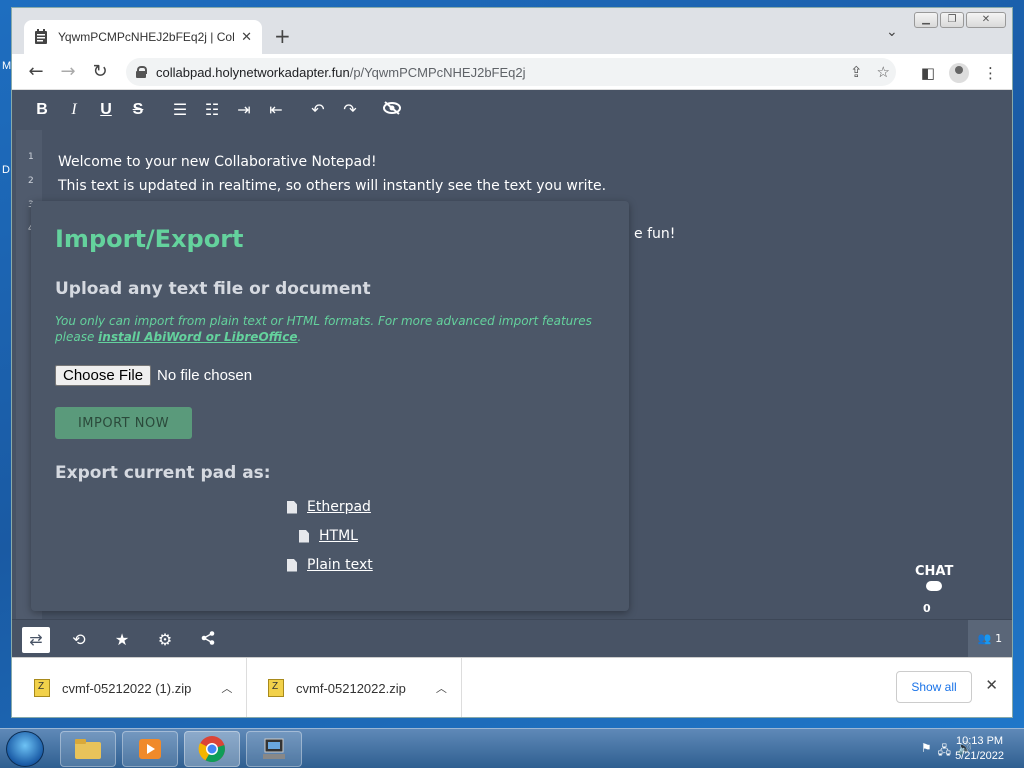 The width and height of the screenshot is (1024, 768). What do you see at coordinates (274, 749) in the screenshot?
I see `network-app-taskbar-icon` at bounding box center [274, 749].